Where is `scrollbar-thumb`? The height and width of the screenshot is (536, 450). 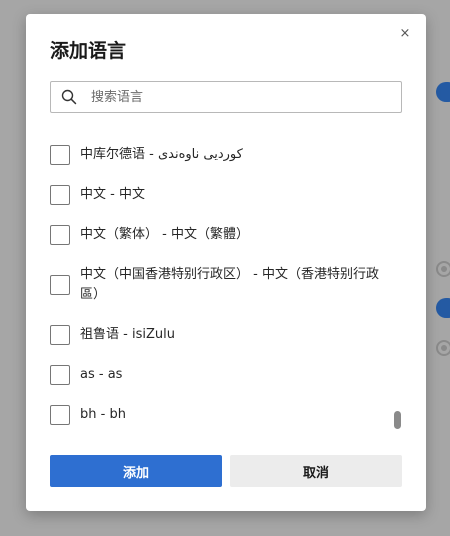 scrollbar-thumb is located at coordinates (397, 420).